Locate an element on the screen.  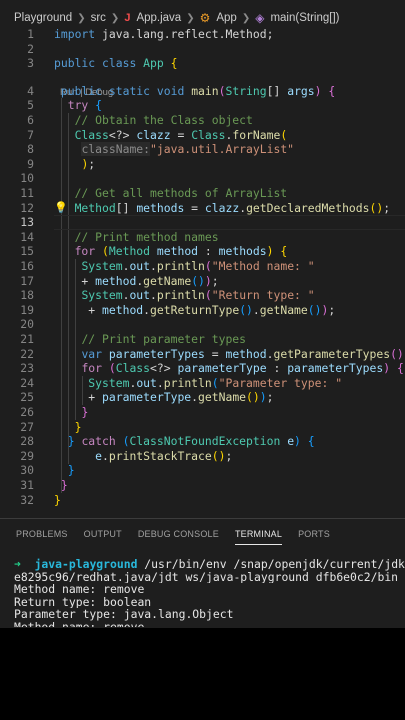
breadcrumb-item-file: App.java is located at coordinates (158, 18).